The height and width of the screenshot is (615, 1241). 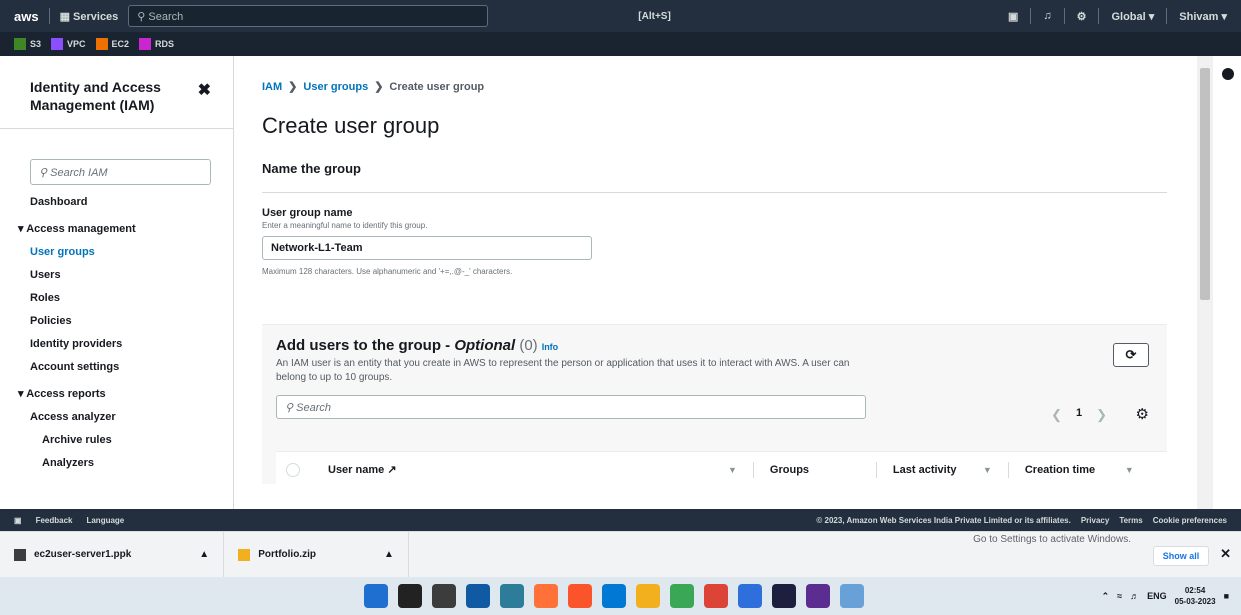 I want to click on section-label: Access reports, so click(x=66, y=394).